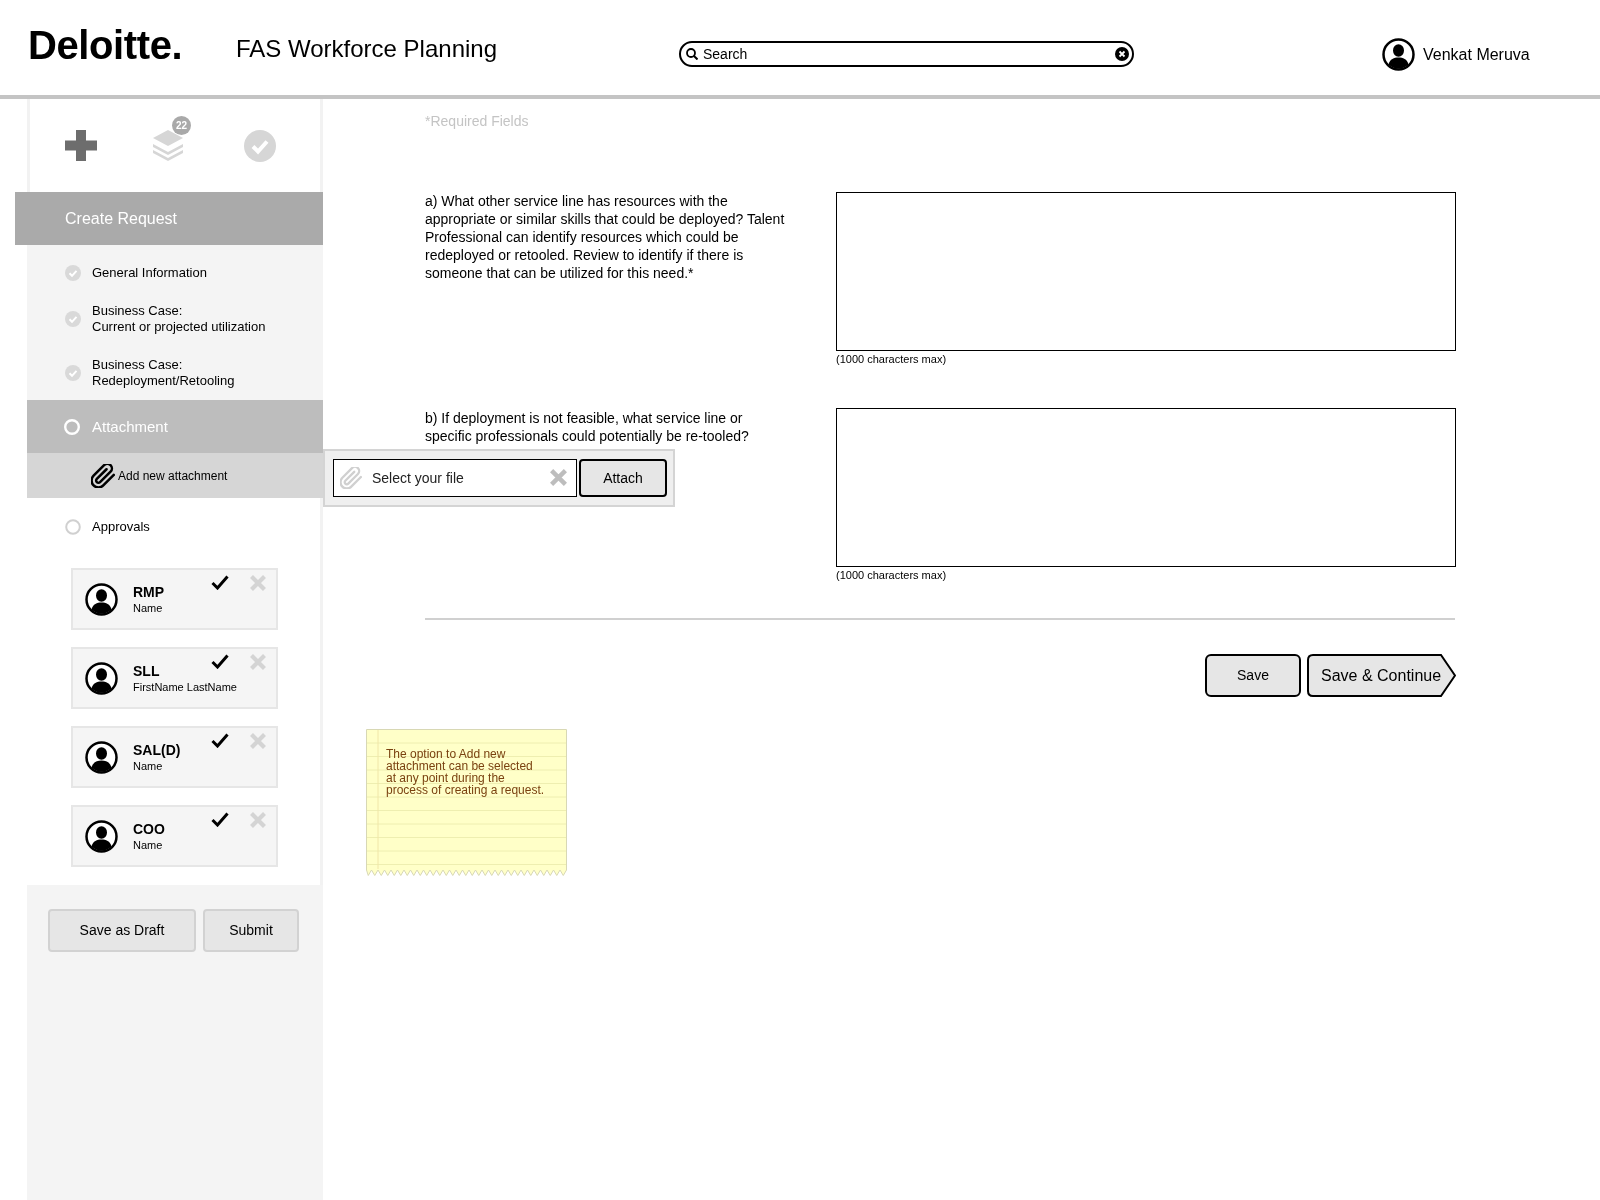  What do you see at coordinates (149, 592) in the screenshot?
I see `approver-role: RMP` at bounding box center [149, 592].